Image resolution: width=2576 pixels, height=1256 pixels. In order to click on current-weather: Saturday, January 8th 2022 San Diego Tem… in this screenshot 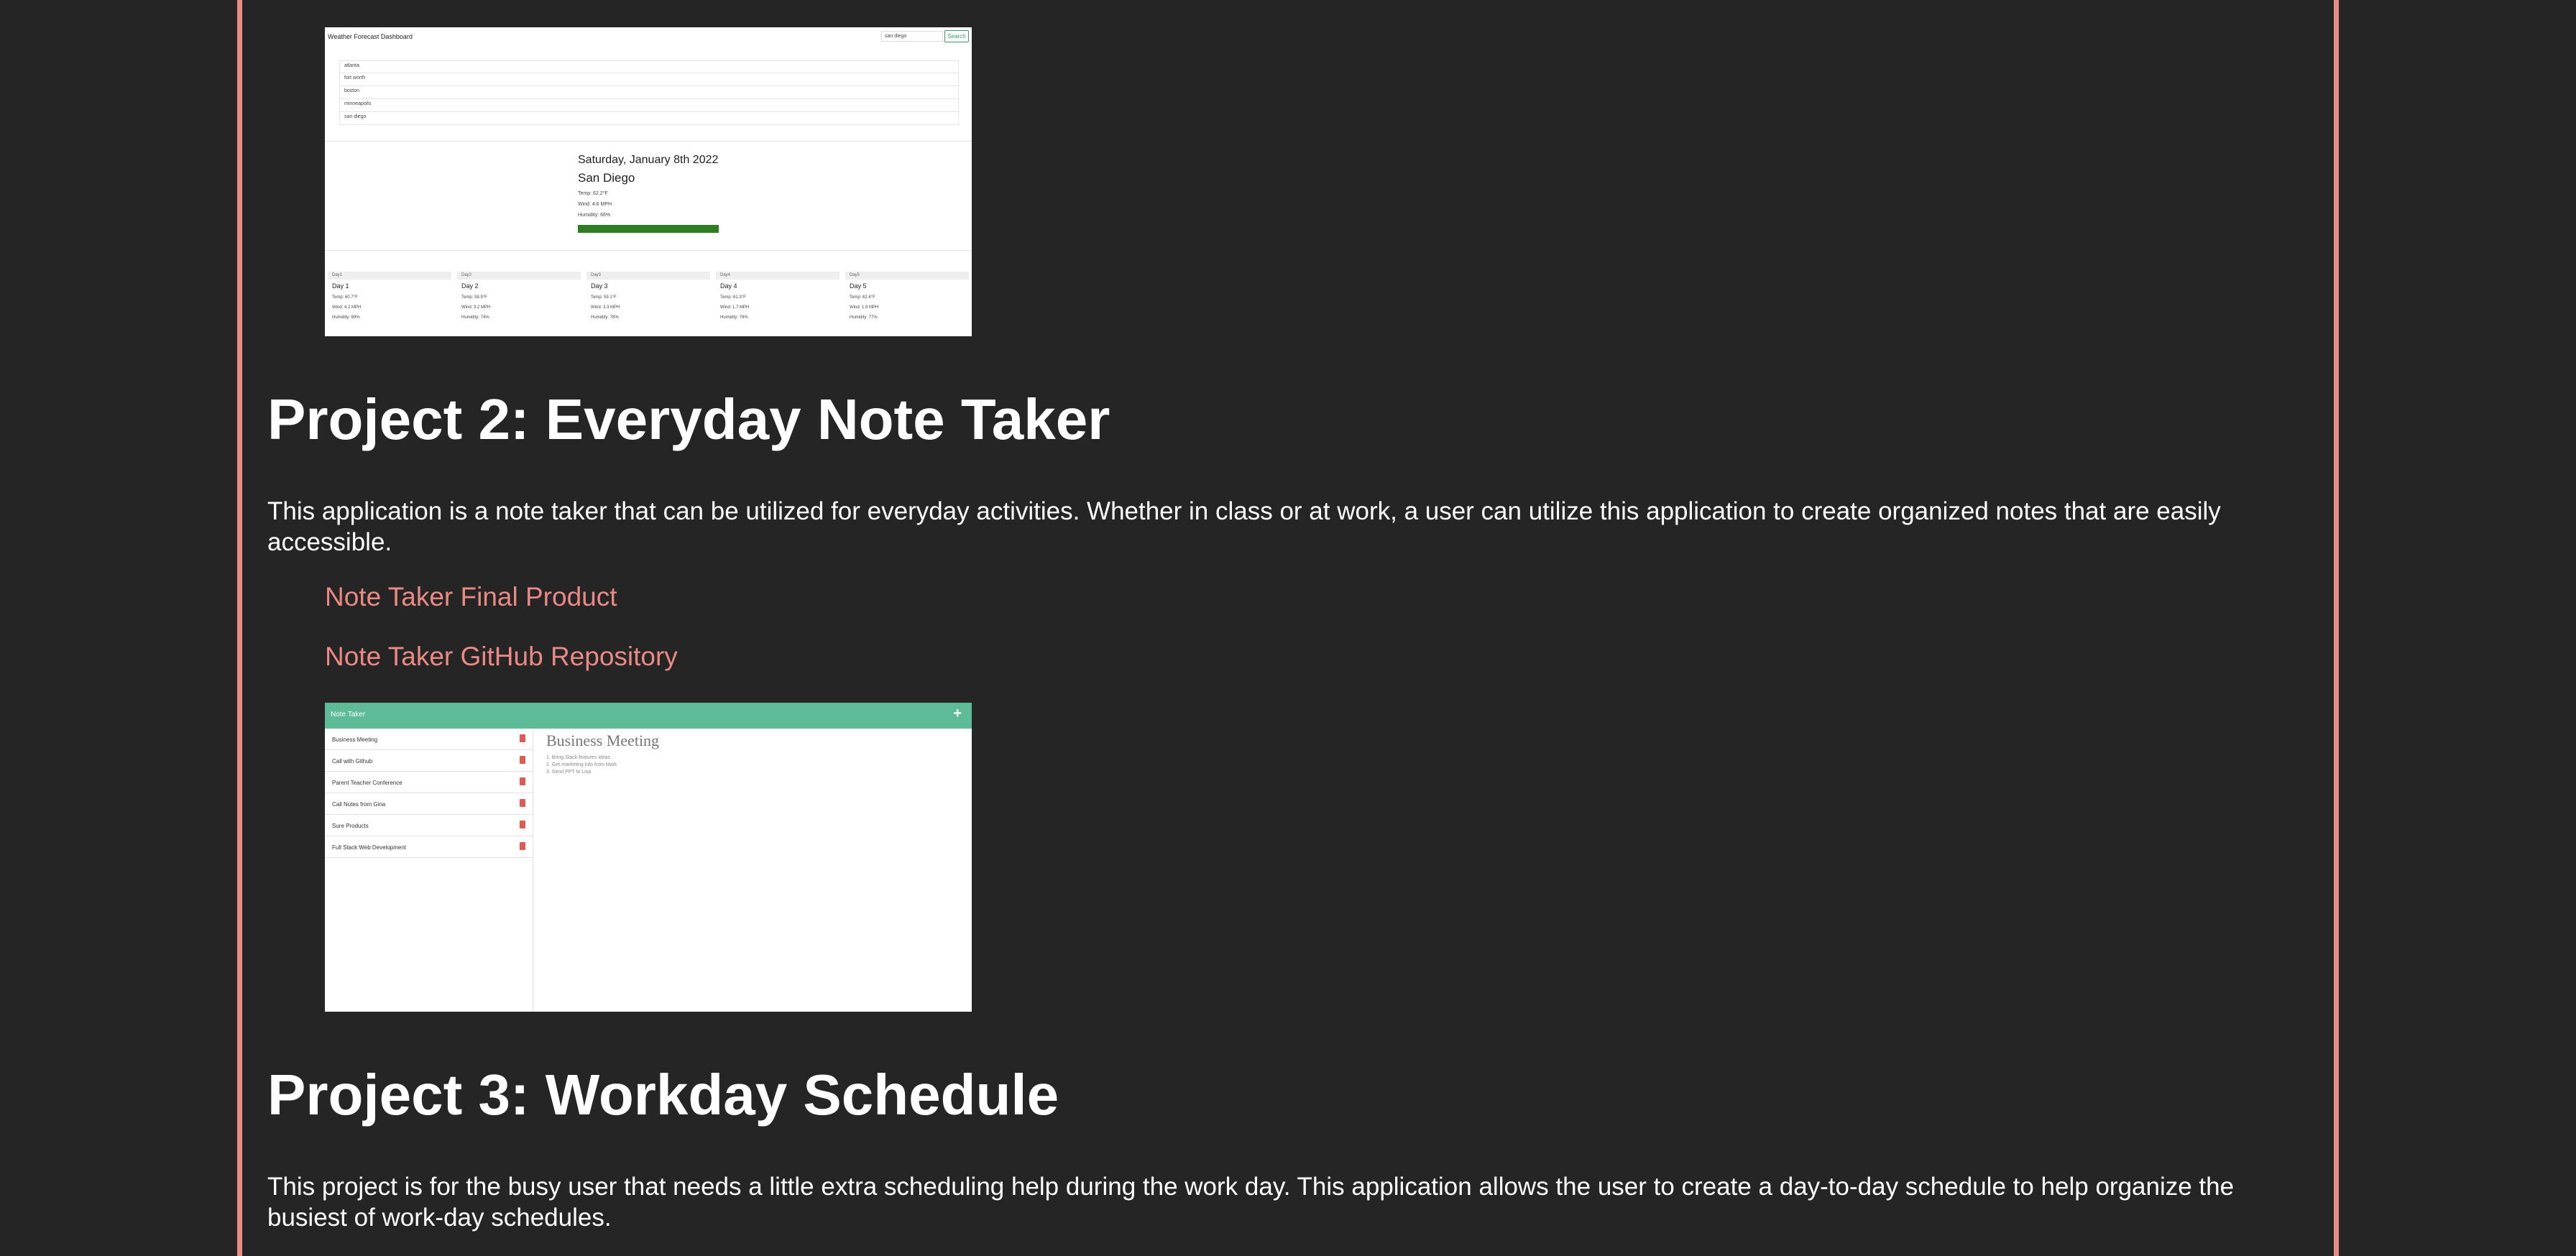, I will do `click(648, 193)`.